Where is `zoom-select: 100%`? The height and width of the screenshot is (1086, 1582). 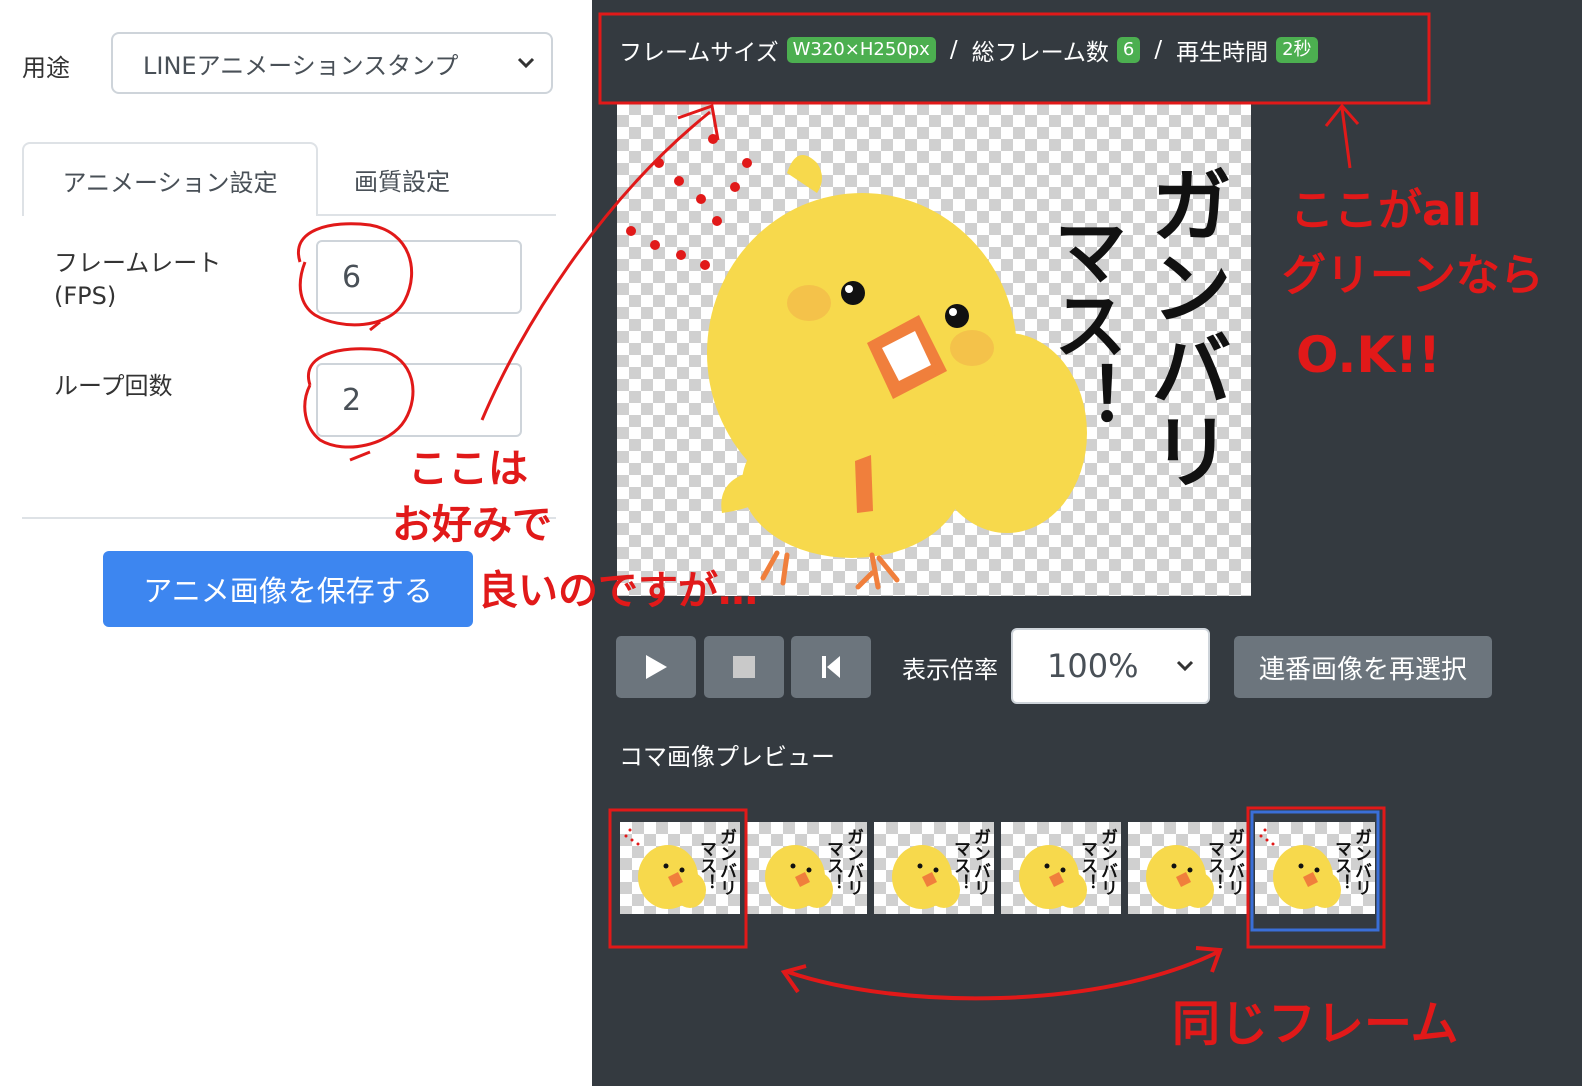
zoom-select: 100% is located at coordinates (1110, 666).